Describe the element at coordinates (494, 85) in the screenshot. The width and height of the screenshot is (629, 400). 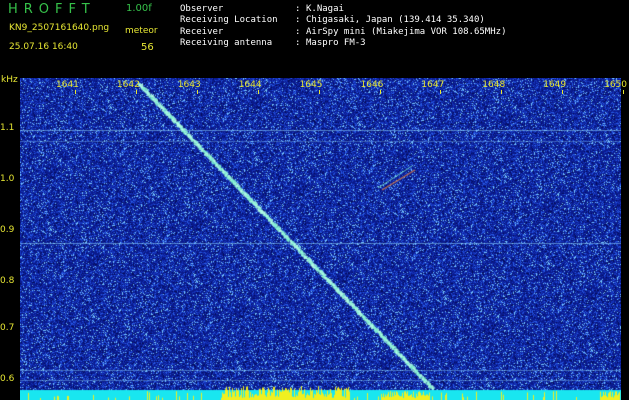
I see `x-tick-label: 1648` at that location.